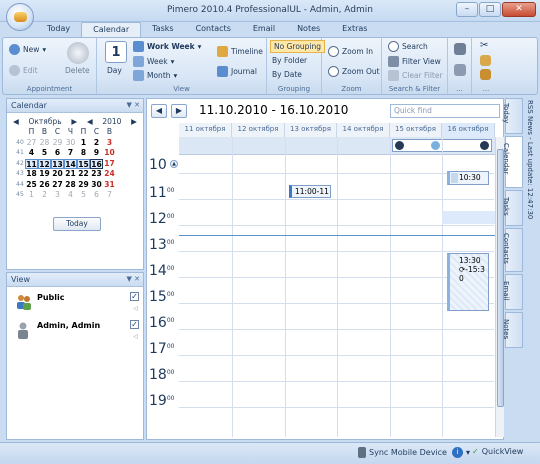 The height and width of the screenshot is (464, 540). I want to click on appointment-recurring: 13:30 ⟳-15:3 0, so click(468, 282).